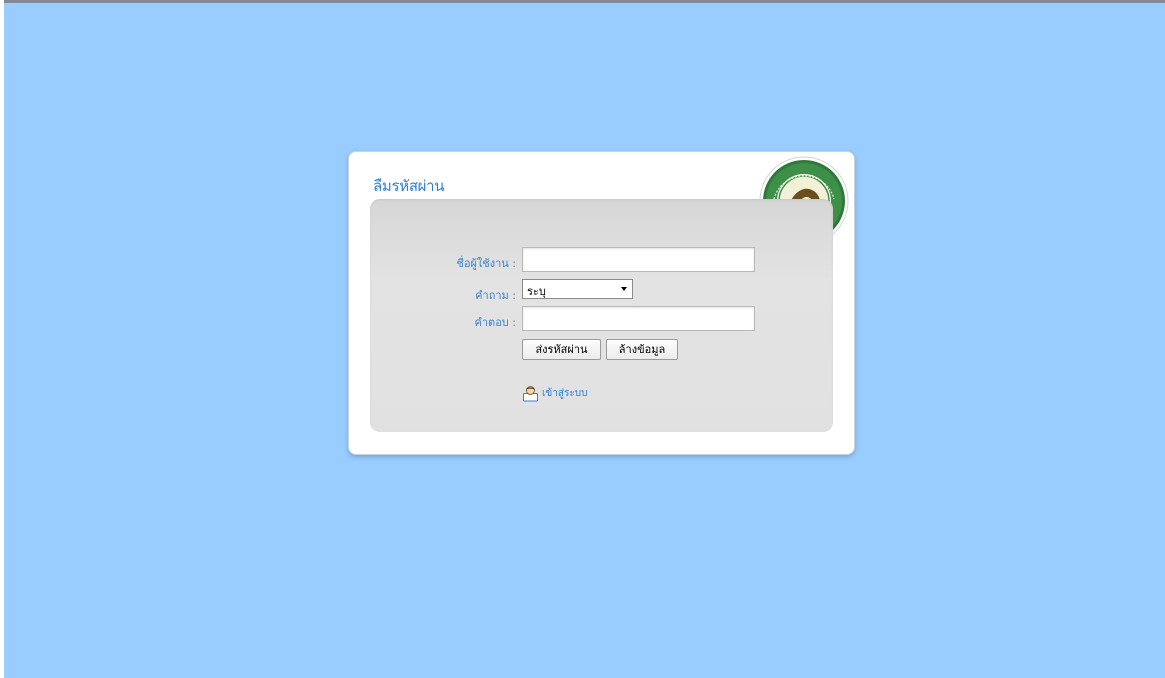 This screenshot has width=1165, height=678. Describe the element at coordinates (495, 322) in the screenshot. I see `answer-label: คำตอบ :` at that location.